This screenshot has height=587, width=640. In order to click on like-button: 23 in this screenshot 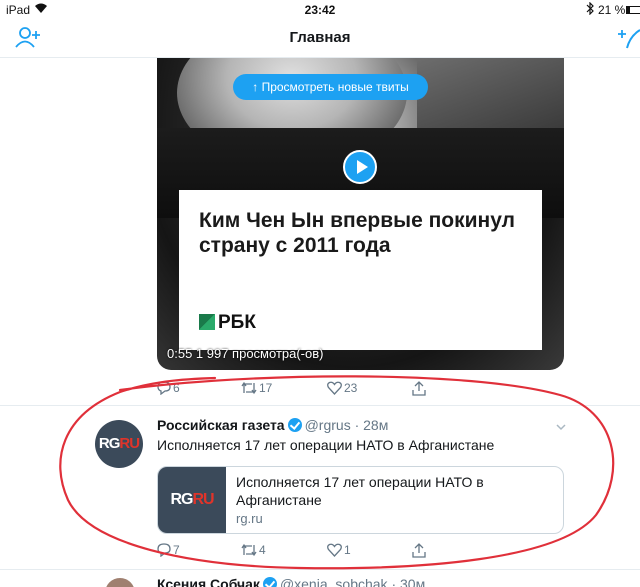, I will do `click(342, 390)`.